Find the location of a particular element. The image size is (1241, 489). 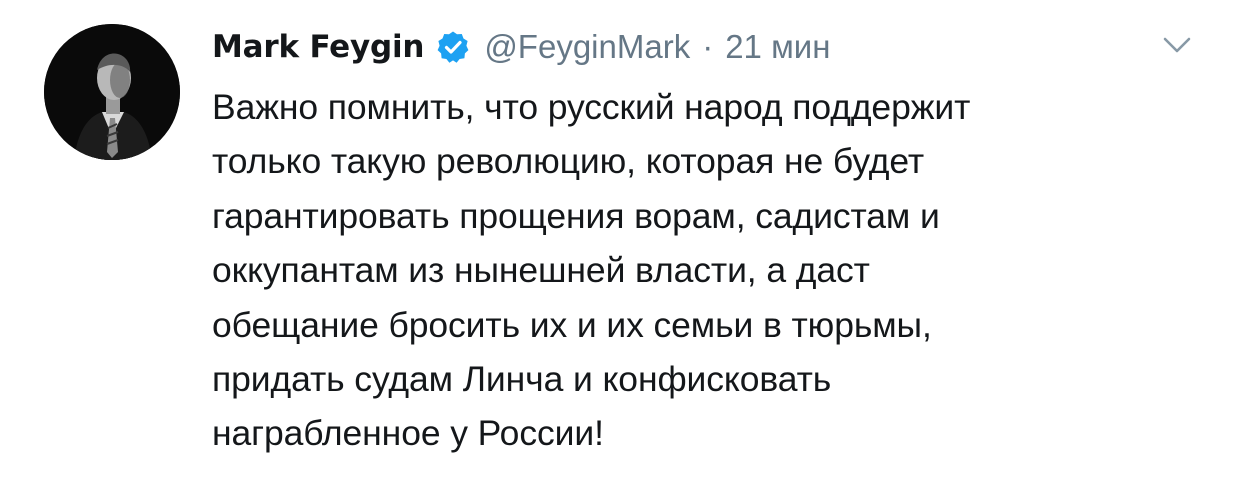

user-handle: @FeyginMark is located at coordinates (587, 47).